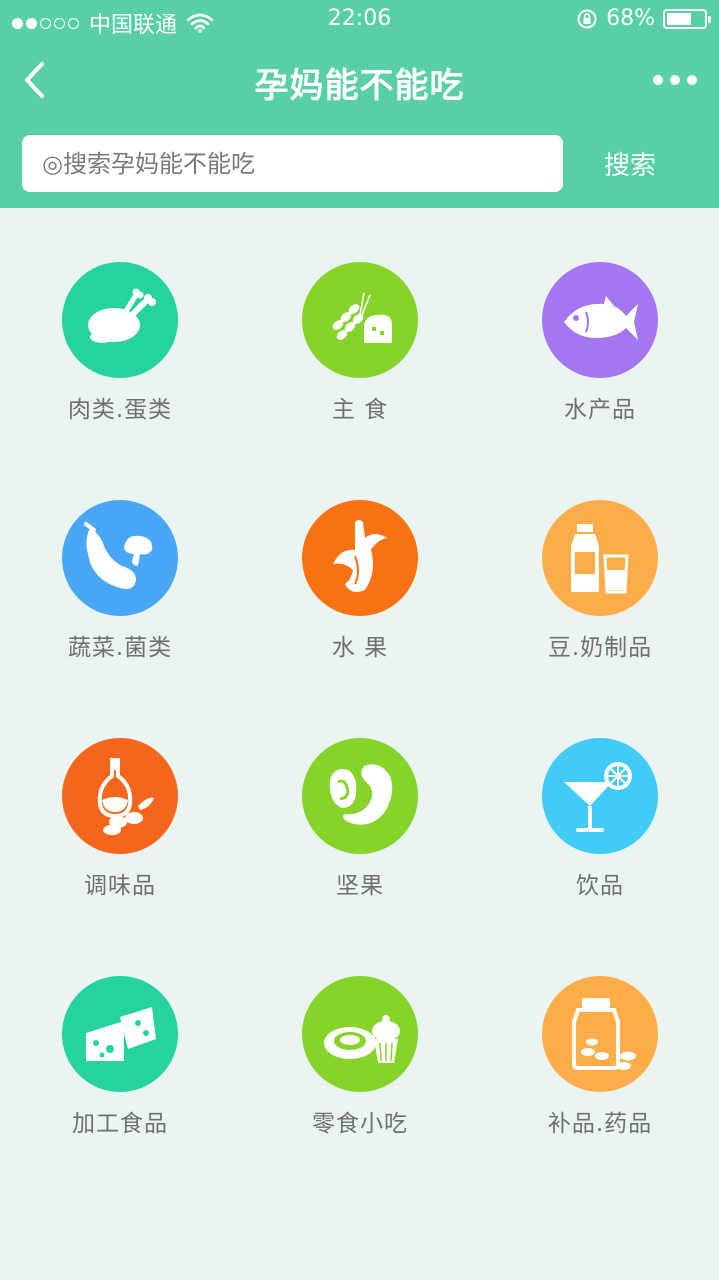 The image size is (719, 1280). I want to click on nav-bar: 孕妈能不能吃, so click(359, 82).